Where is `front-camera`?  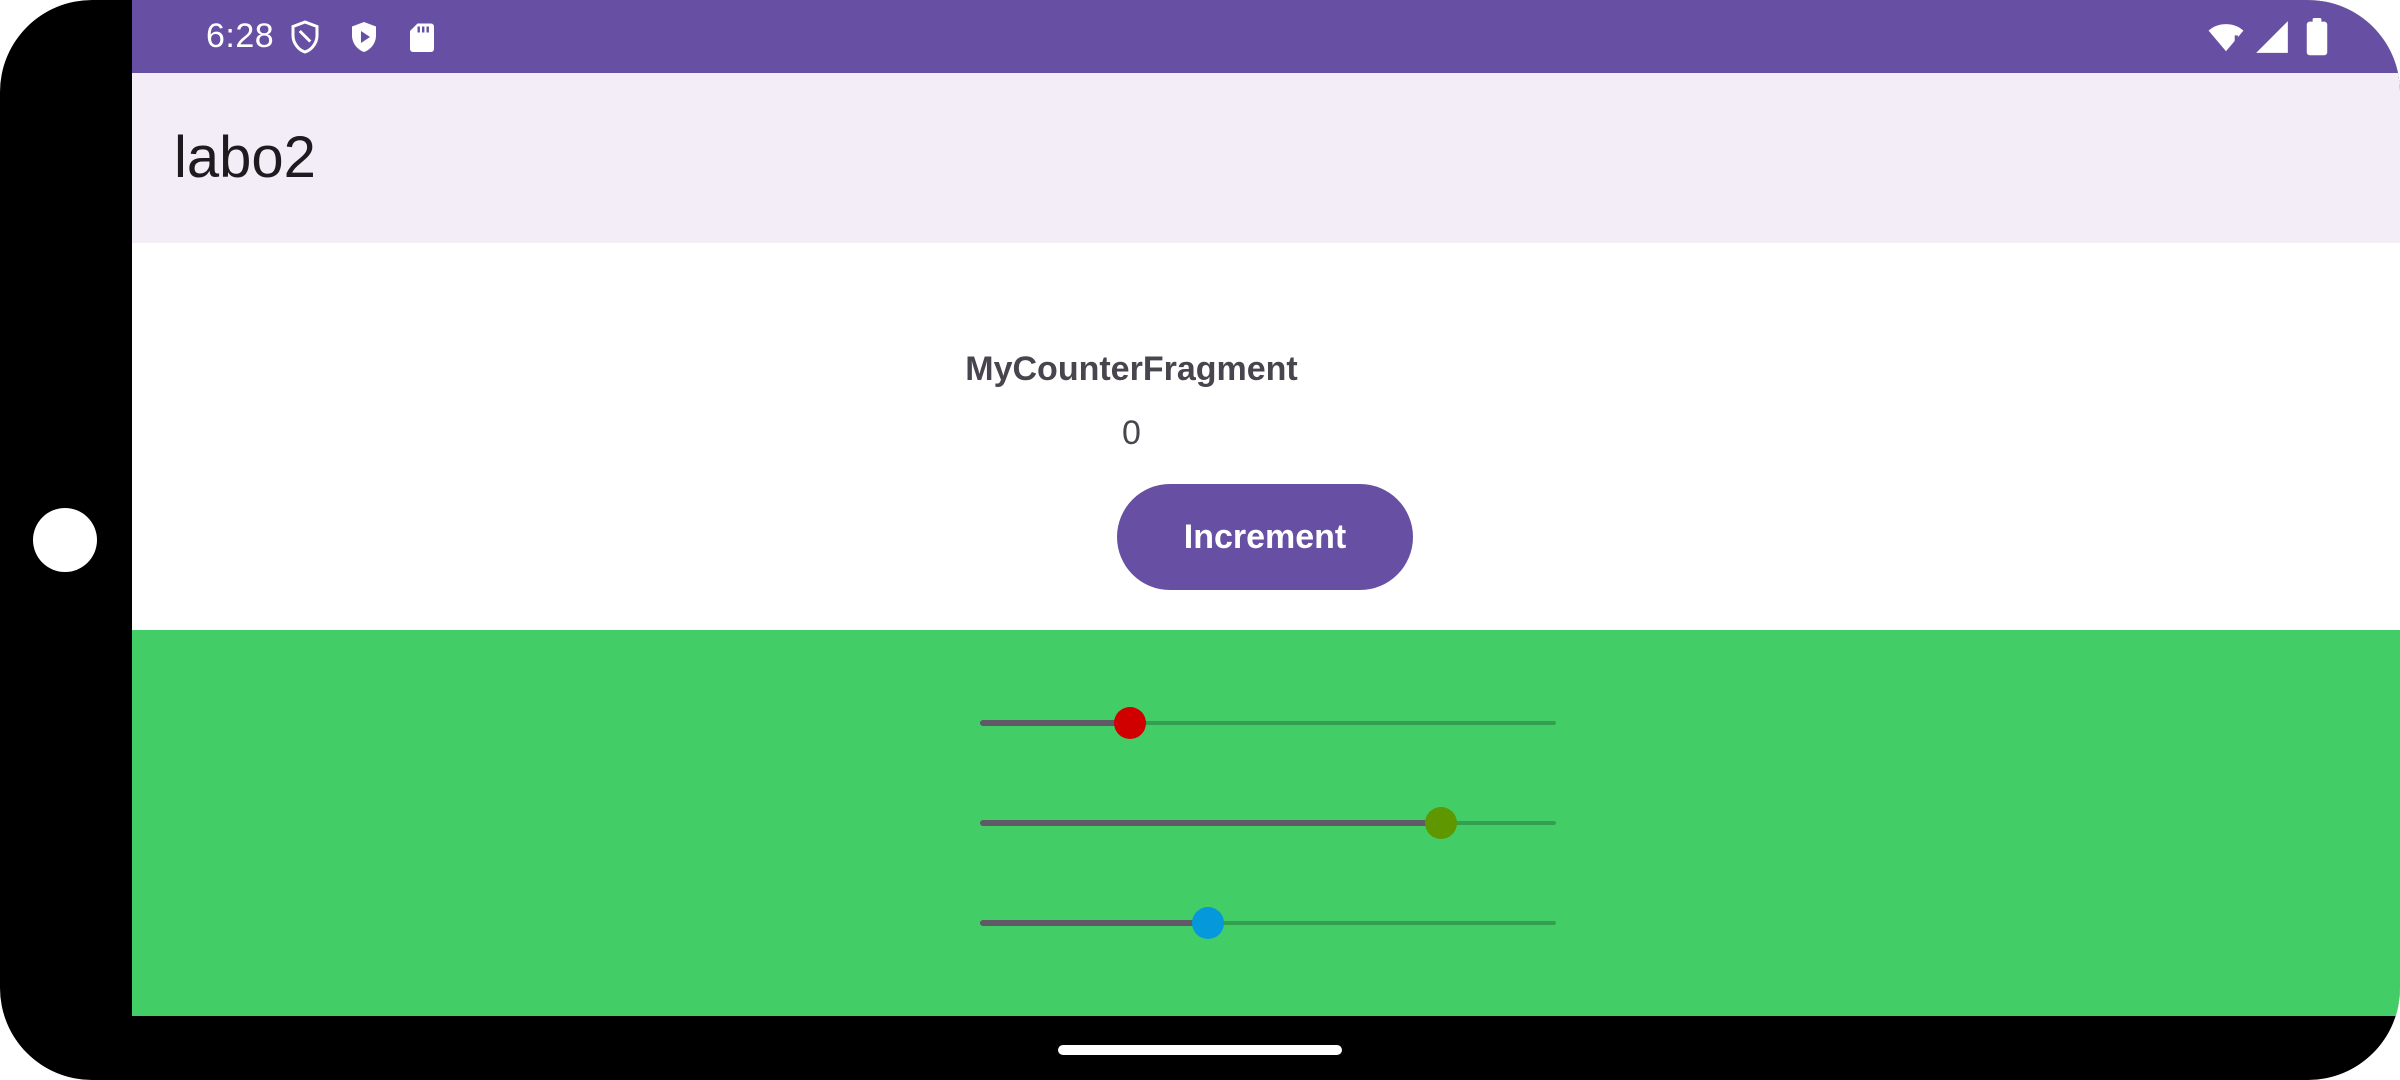 front-camera is located at coordinates (65, 540).